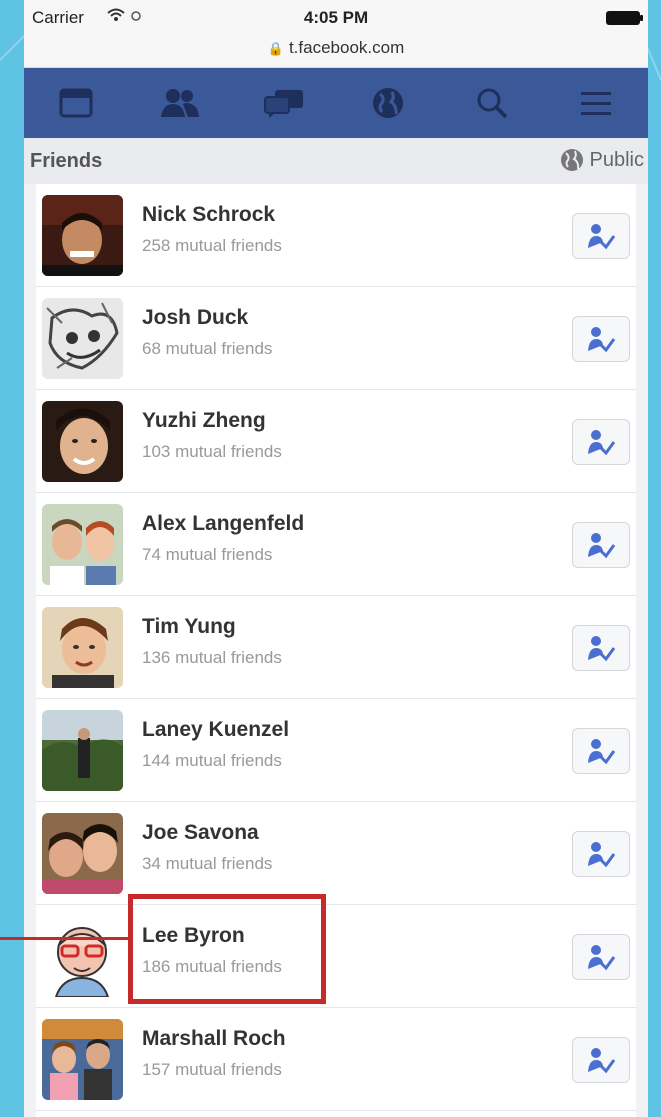 Image resolution: width=661 pixels, height=1117 pixels. I want to click on status-bar: Carrier 4:05 PM, so click(336, 19).